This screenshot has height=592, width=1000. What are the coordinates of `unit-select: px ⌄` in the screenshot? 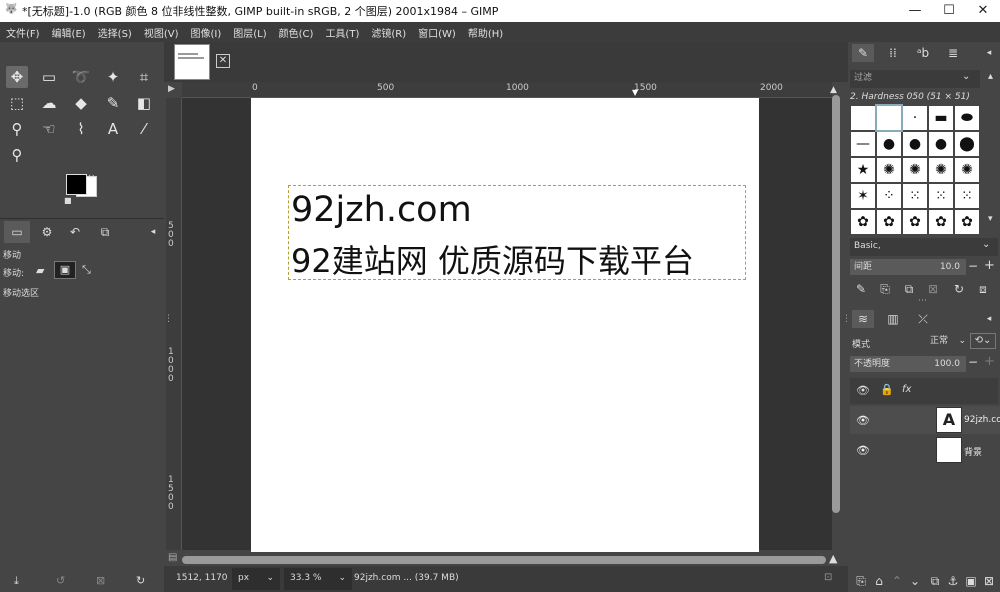 It's located at (256, 579).